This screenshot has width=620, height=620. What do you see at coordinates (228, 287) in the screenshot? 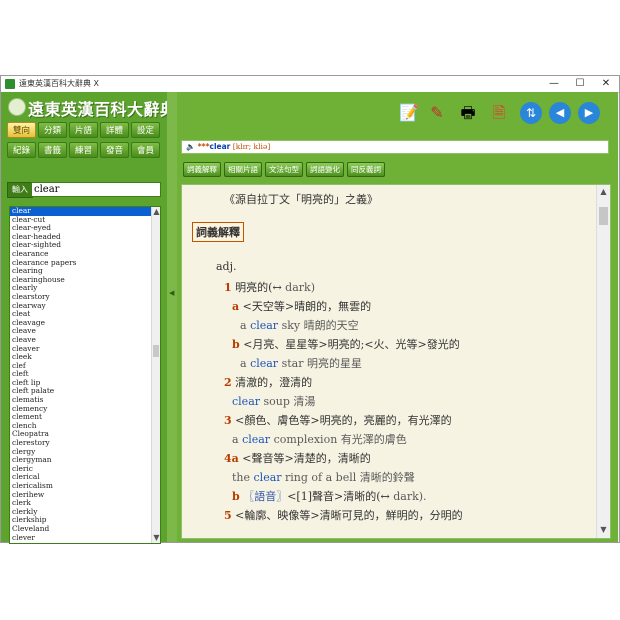
I see `sense-number: 1` at bounding box center [228, 287].